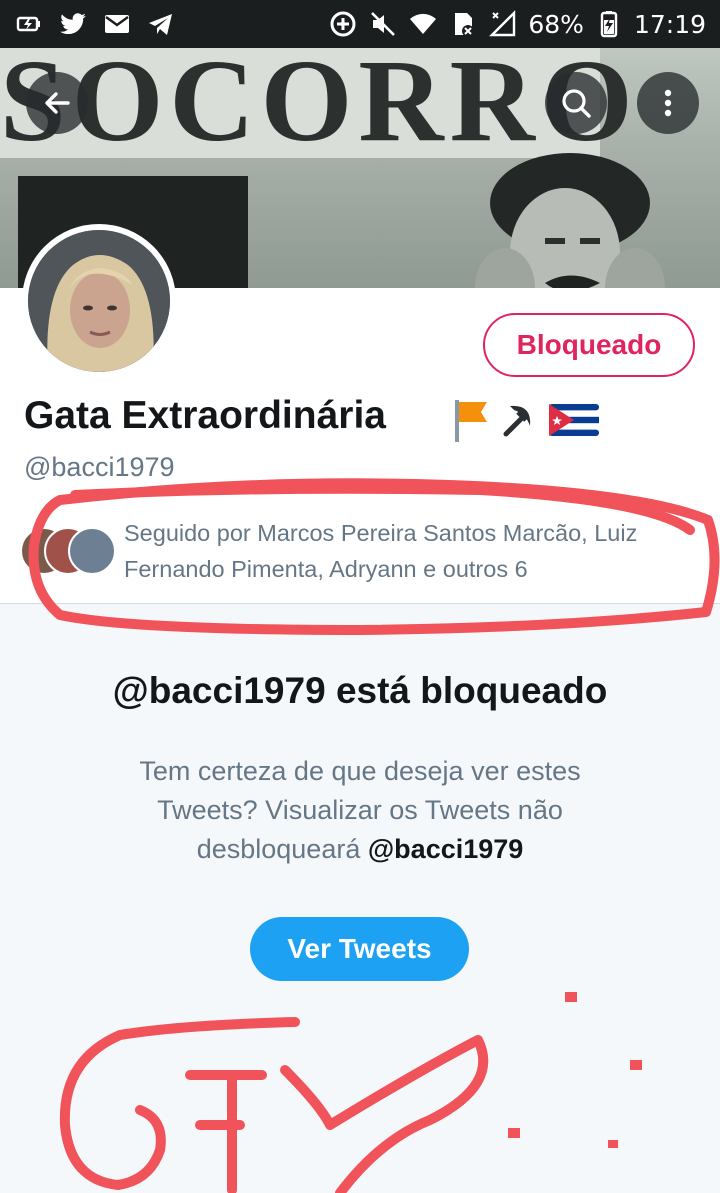 The height and width of the screenshot is (1193, 720). What do you see at coordinates (161, 24) in the screenshot?
I see `telegram-icon` at bounding box center [161, 24].